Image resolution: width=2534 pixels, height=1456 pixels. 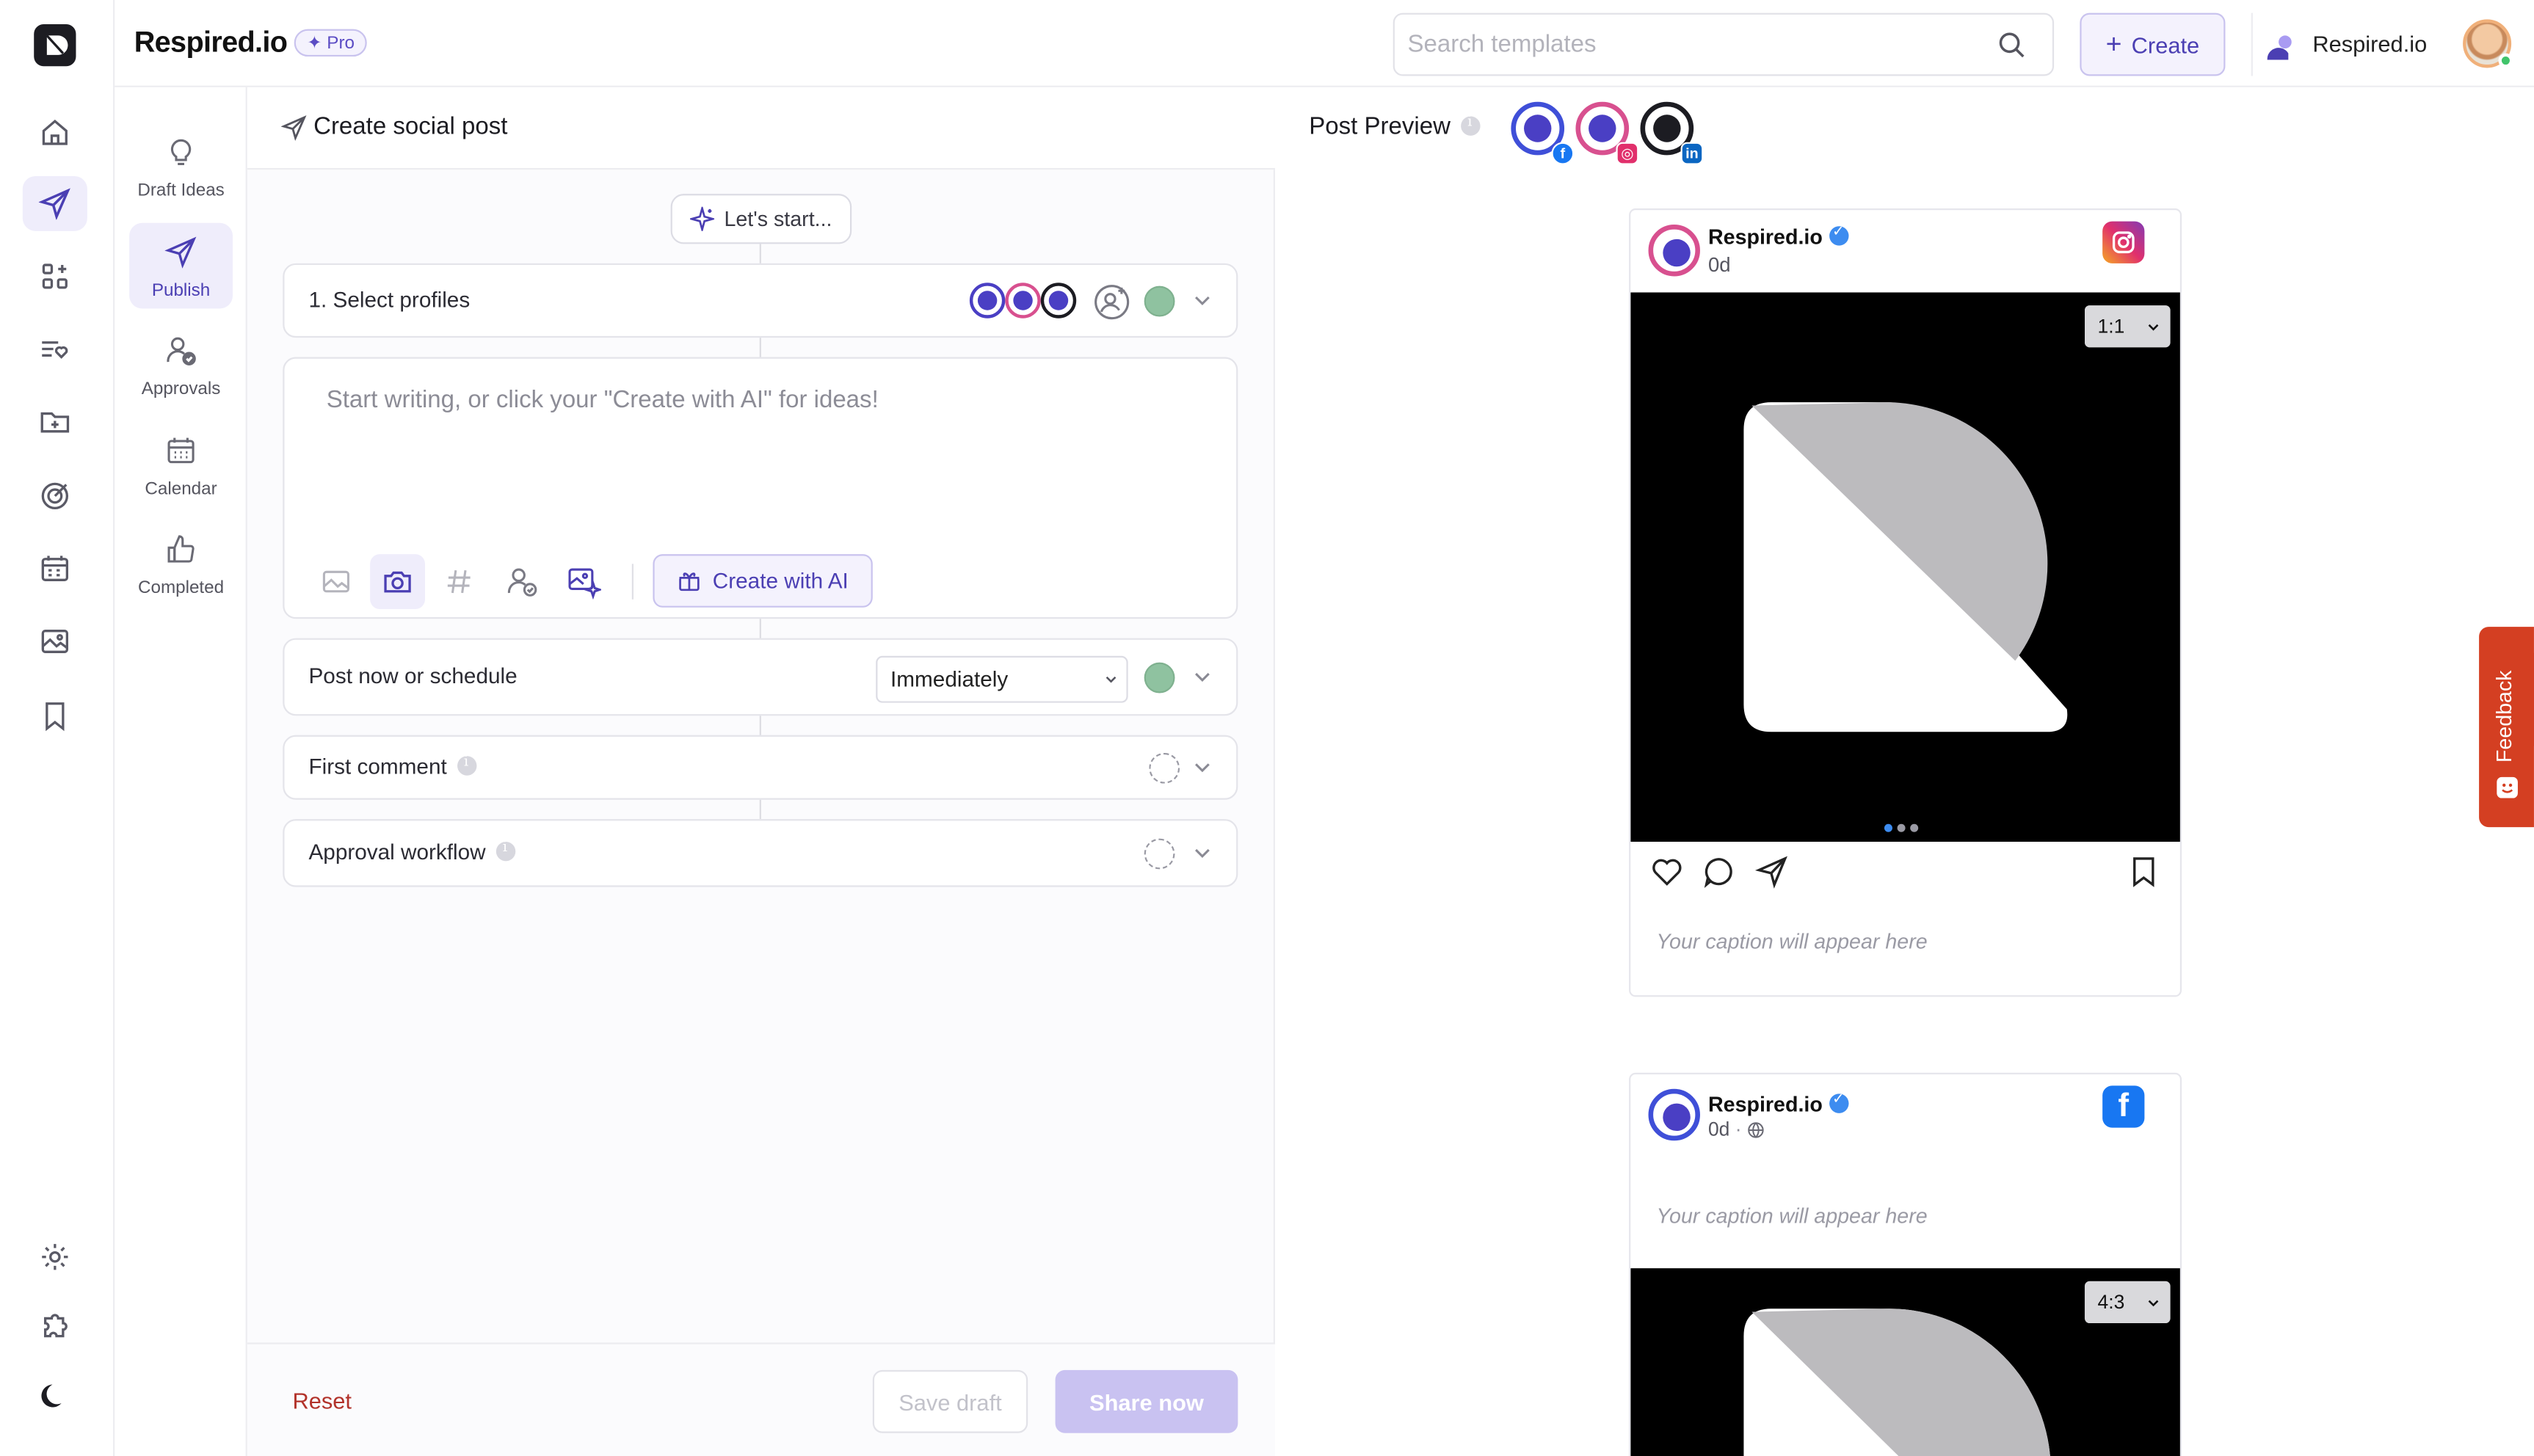 I want to click on lists-icon, so click(x=55, y=348).